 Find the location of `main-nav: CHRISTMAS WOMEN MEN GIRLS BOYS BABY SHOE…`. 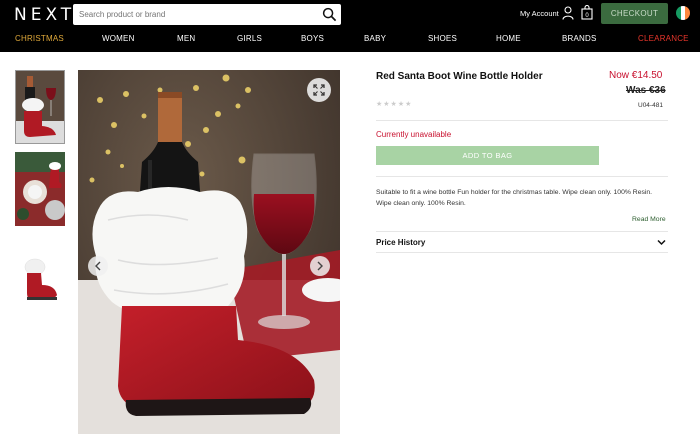

main-nav: CHRISTMAS WOMEN MEN GIRLS BOYS BABY SHOE… is located at coordinates (350, 41).